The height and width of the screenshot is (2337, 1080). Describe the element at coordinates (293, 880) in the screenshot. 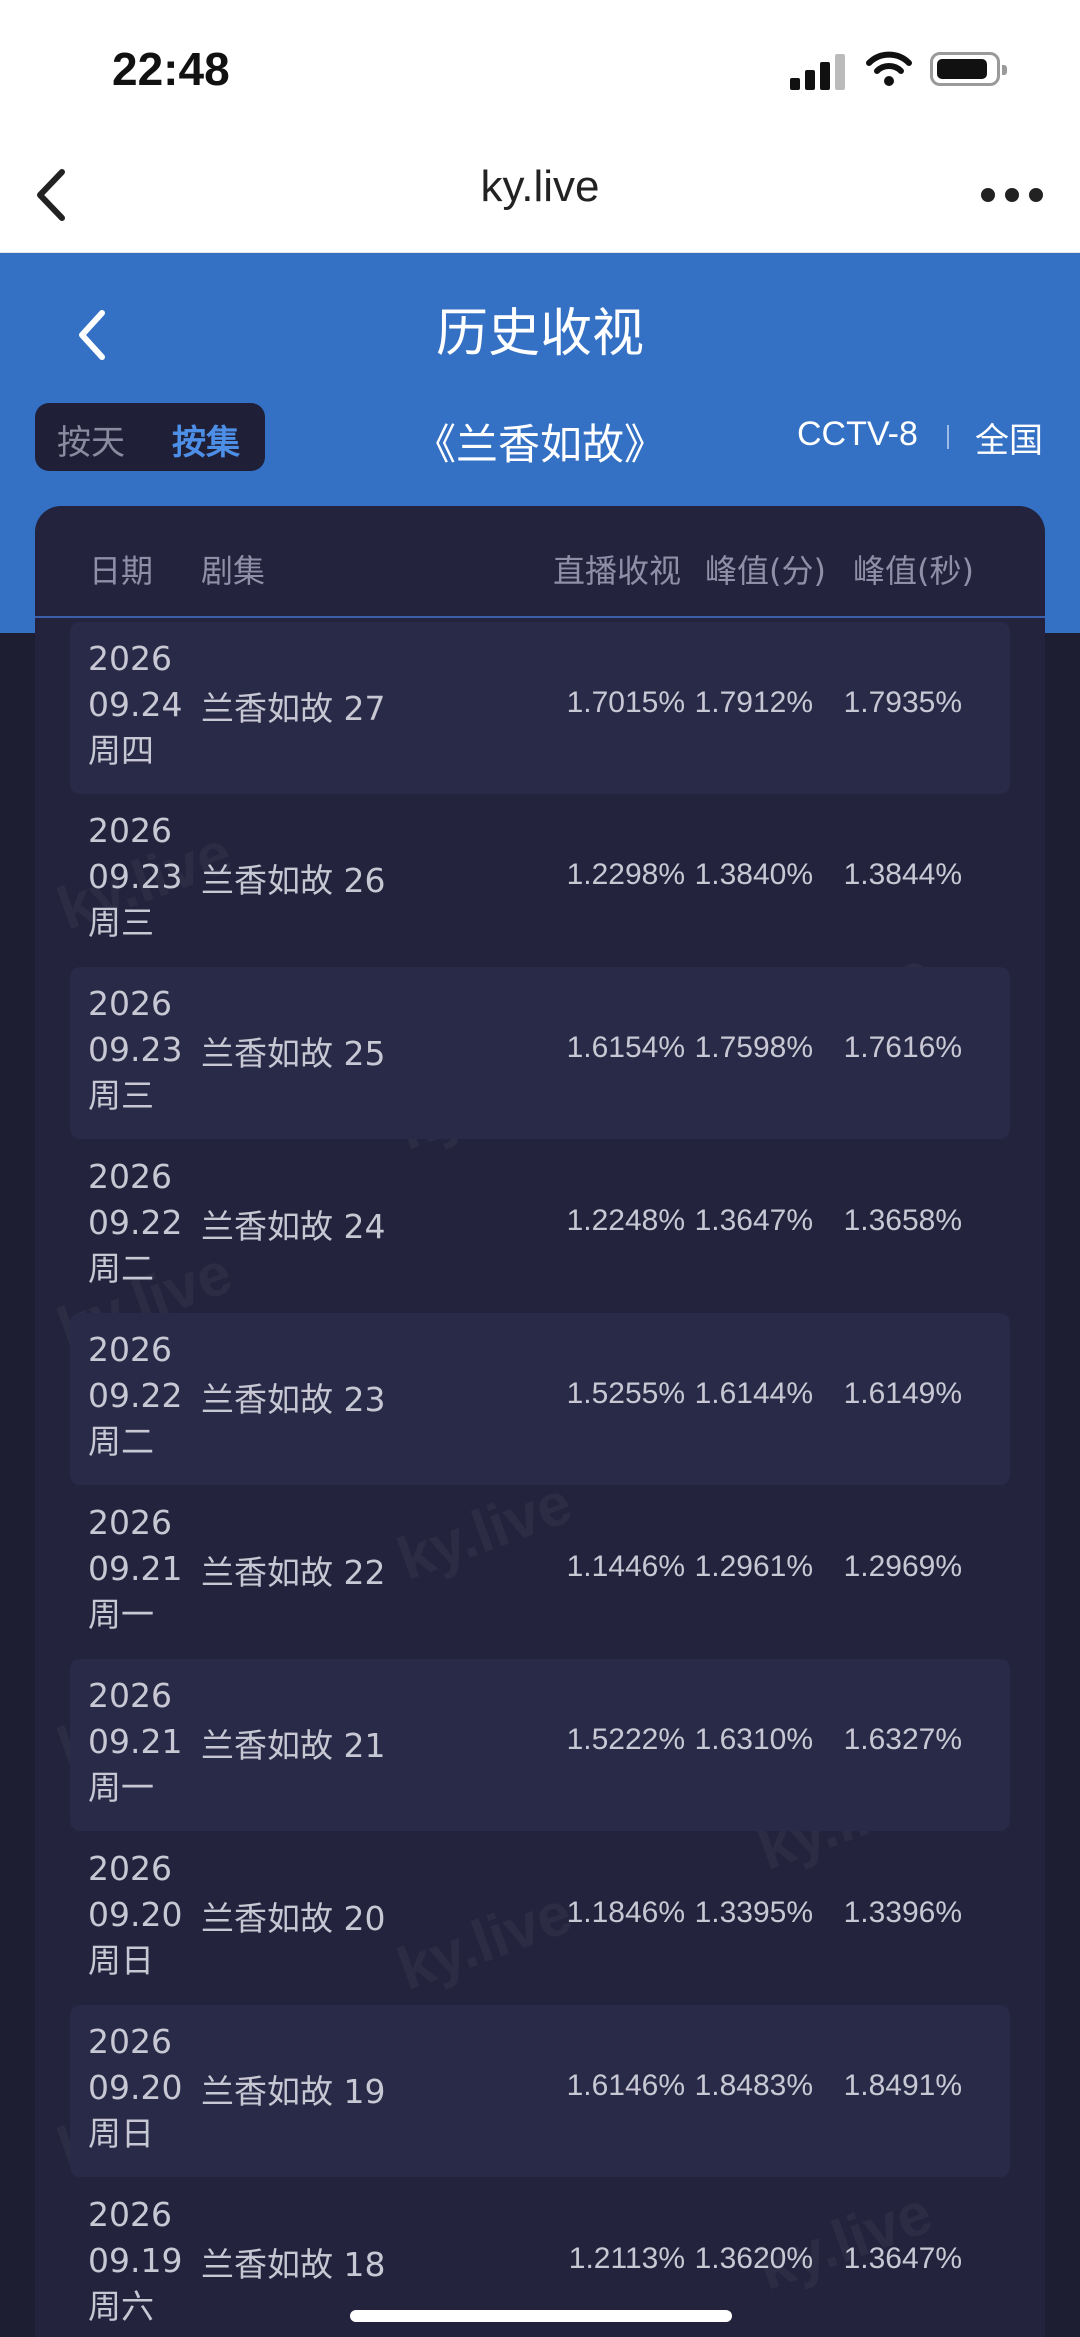

I see `row-episode: 兰香如故 26` at that location.